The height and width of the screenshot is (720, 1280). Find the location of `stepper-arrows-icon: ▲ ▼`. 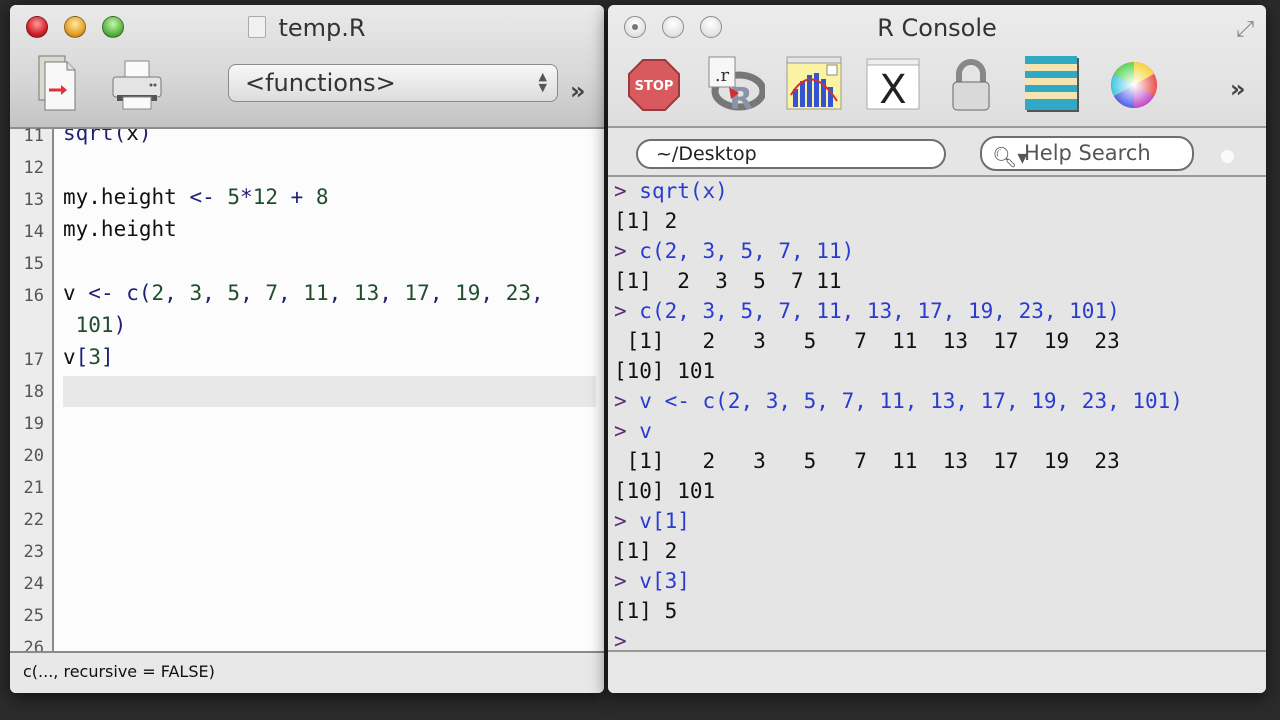

stepper-arrows-icon: ▲ ▼ is located at coordinates (542, 82).